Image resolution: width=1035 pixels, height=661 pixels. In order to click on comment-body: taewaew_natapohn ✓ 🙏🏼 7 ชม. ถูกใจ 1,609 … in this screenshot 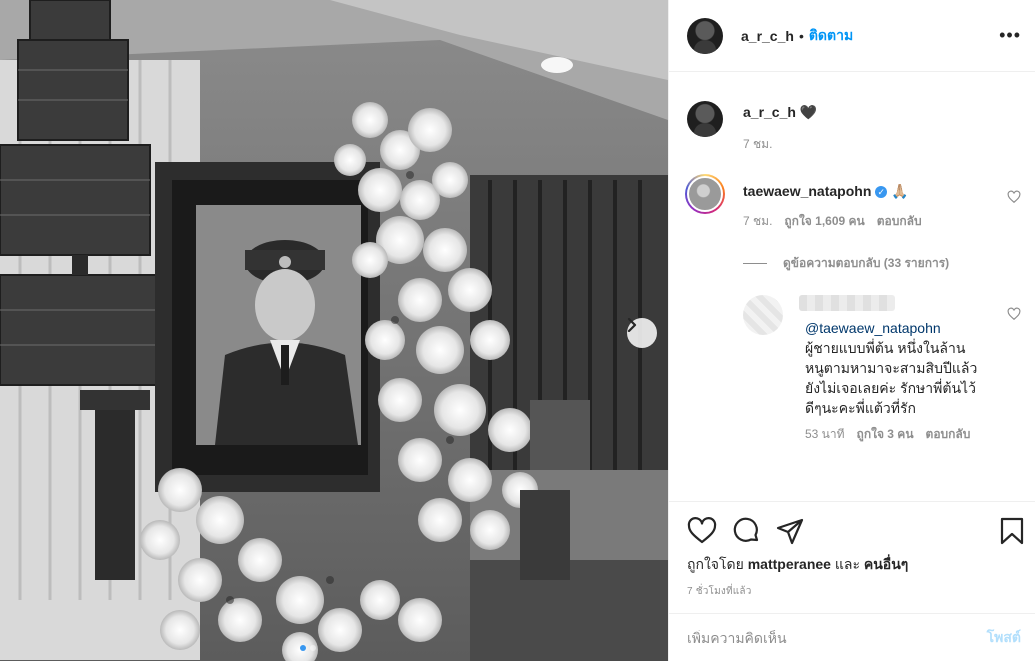, I will do `click(870, 206)`.